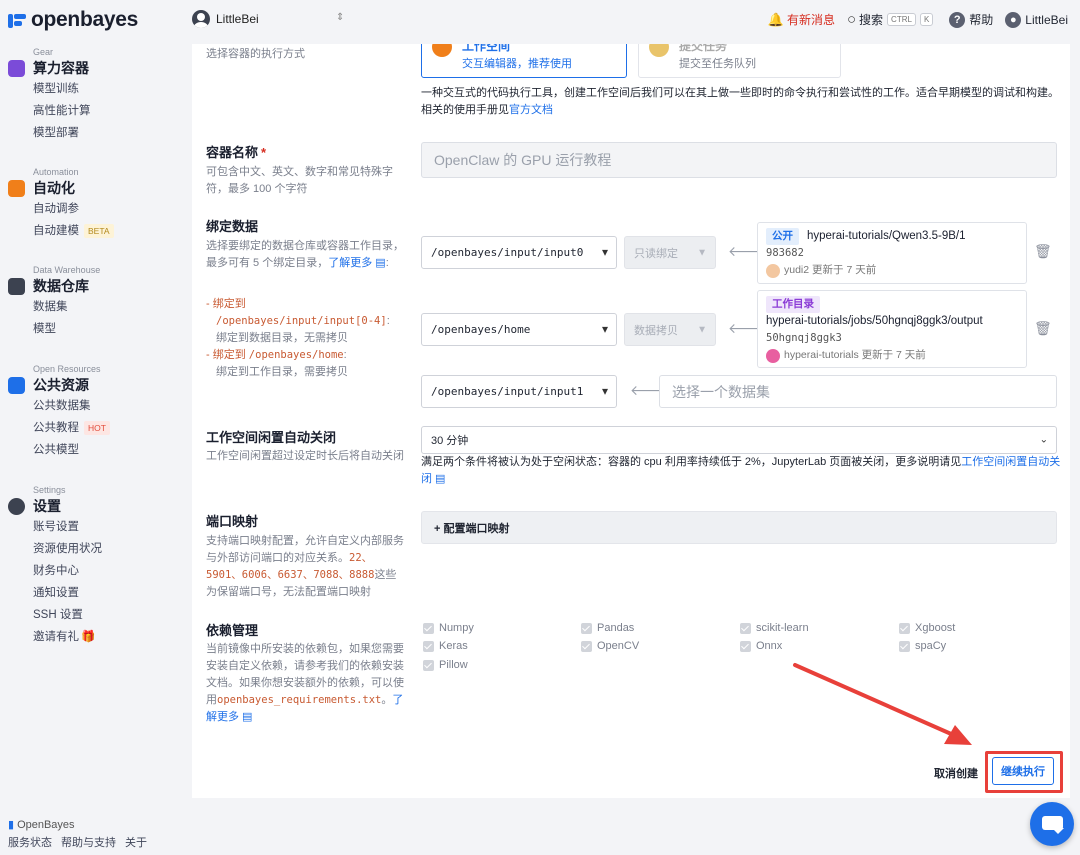 The image size is (1080, 855). What do you see at coordinates (1052, 824) in the screenshot?
I see `chat-support-button` at bounding box center [1052, 824].